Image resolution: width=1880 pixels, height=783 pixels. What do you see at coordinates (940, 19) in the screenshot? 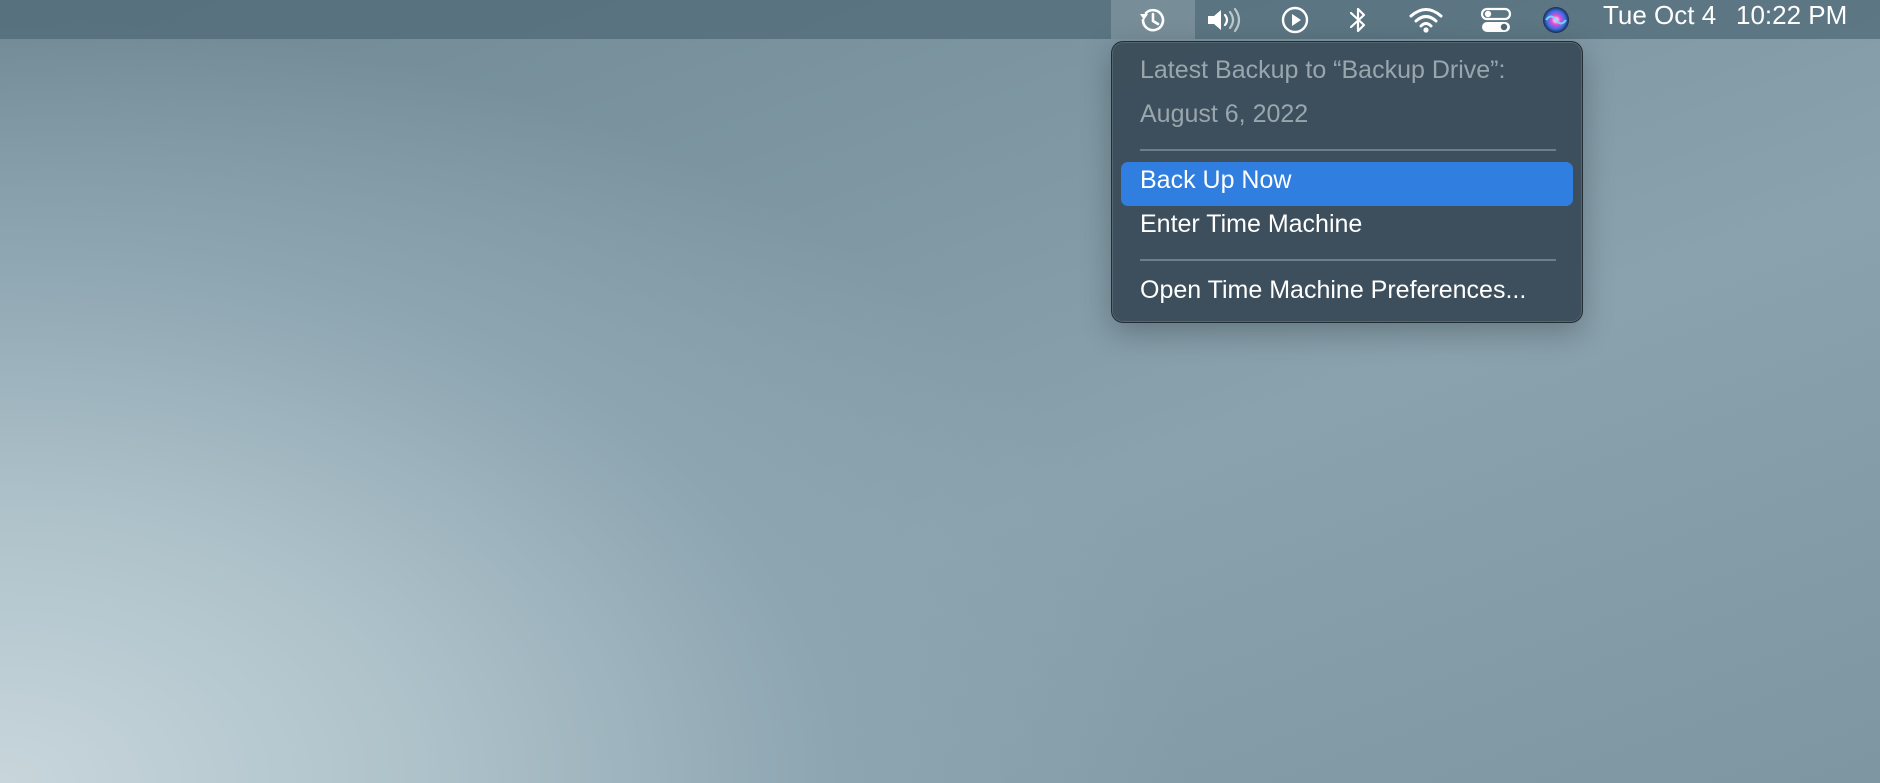
I see `menu-bar: Tue Oct 4 10:22 PM` at bounding box center [940, 19].